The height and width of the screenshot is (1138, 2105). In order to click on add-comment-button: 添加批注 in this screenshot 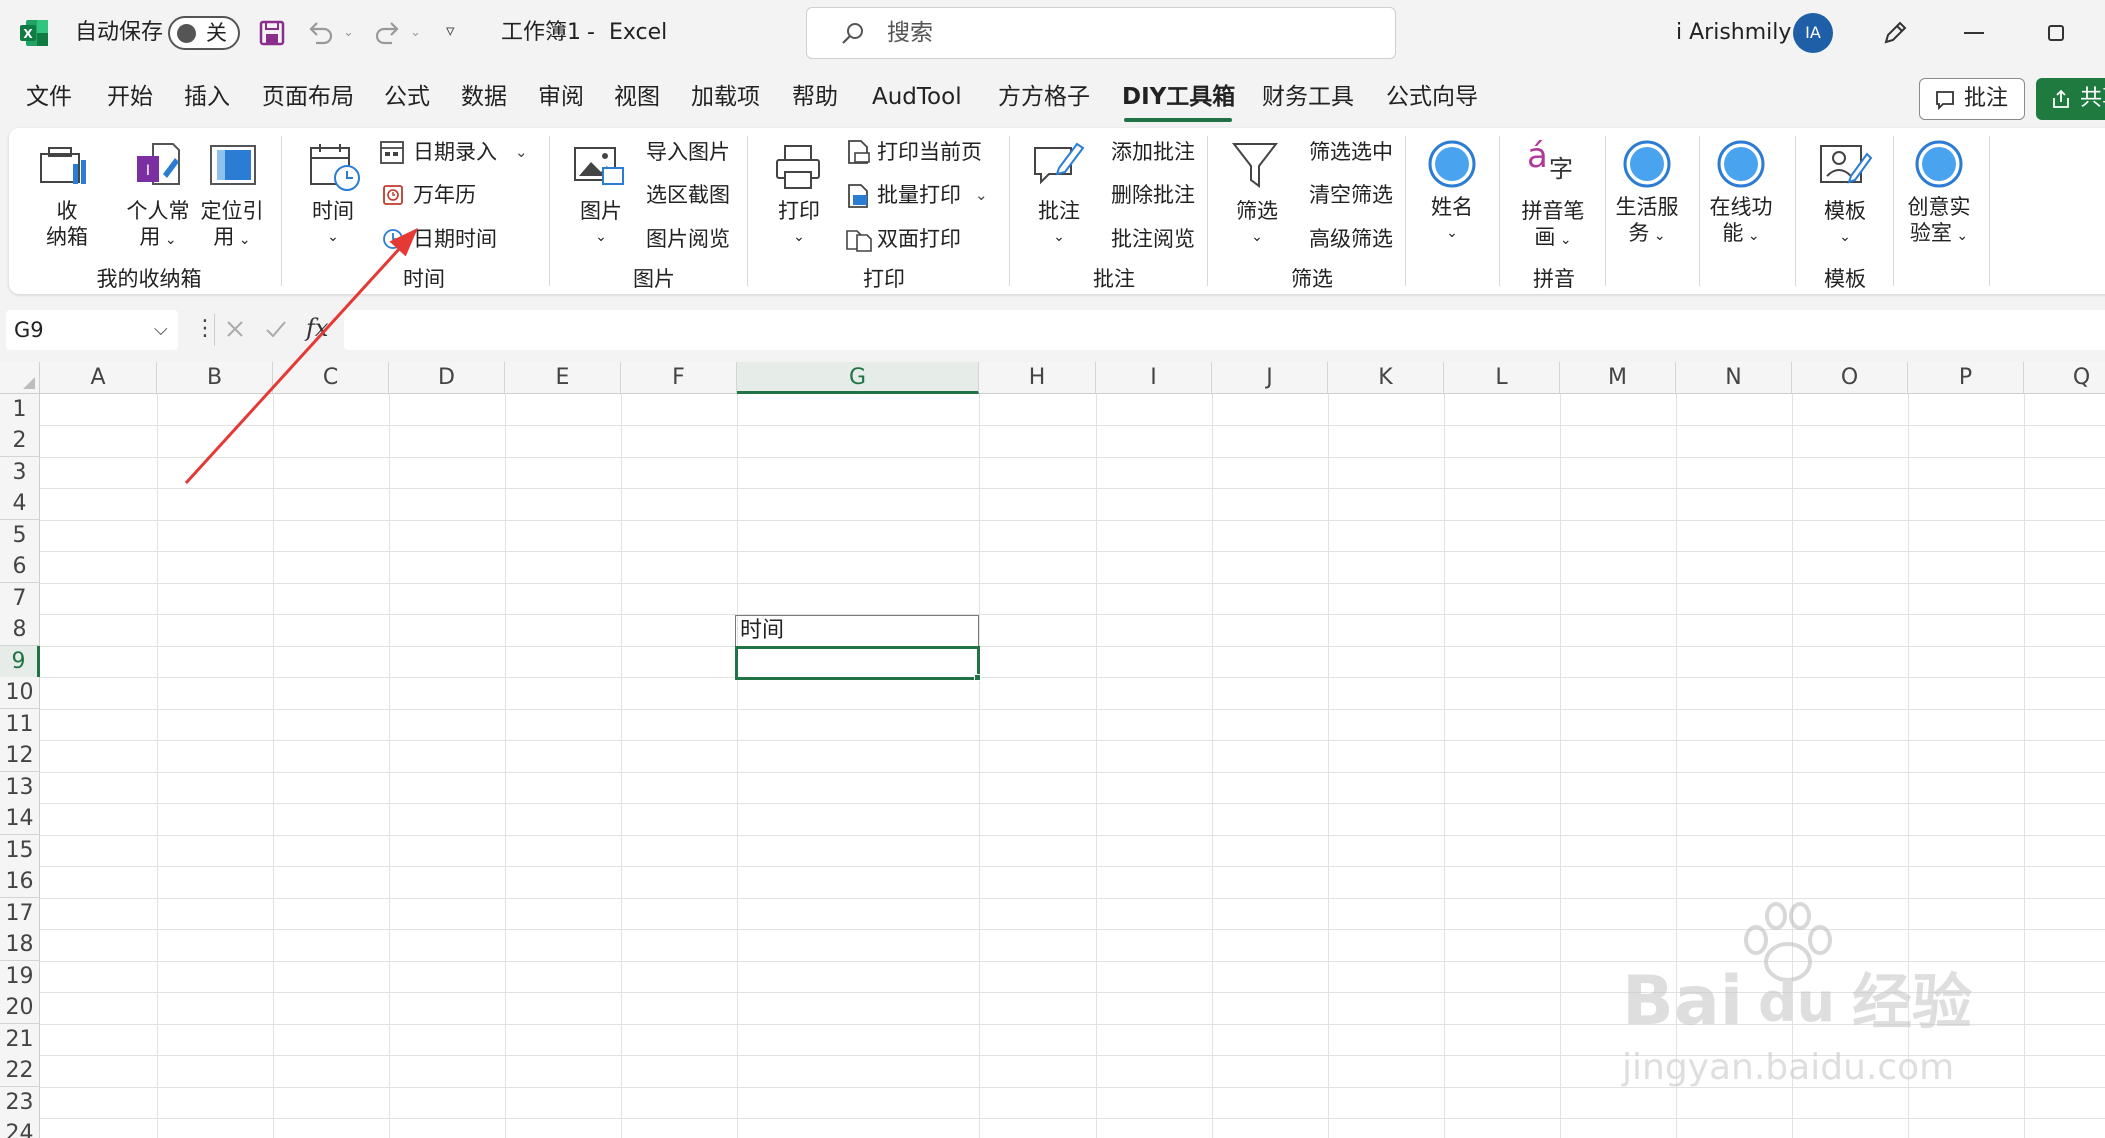, I will do `click(1153, 152)`.